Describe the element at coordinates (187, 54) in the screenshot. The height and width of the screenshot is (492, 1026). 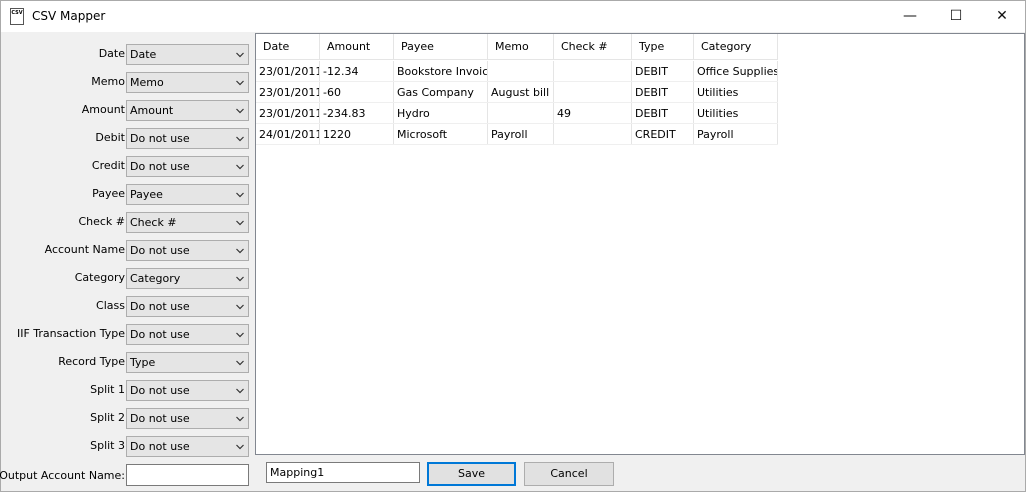
I see `mapping-dropdown: Date` at that location.